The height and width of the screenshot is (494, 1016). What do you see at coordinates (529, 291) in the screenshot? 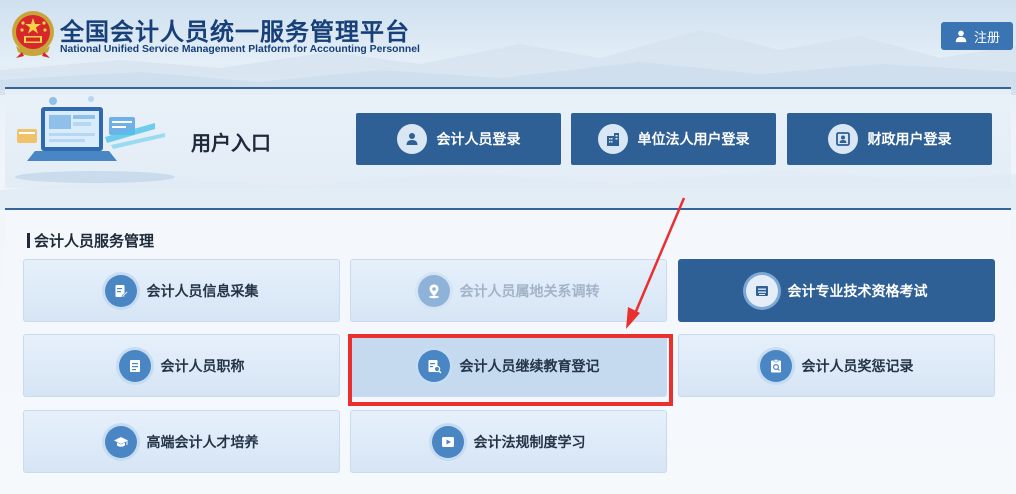
I see `service-label: 会计人员属地关系调转` at bounding box center [529, 291].